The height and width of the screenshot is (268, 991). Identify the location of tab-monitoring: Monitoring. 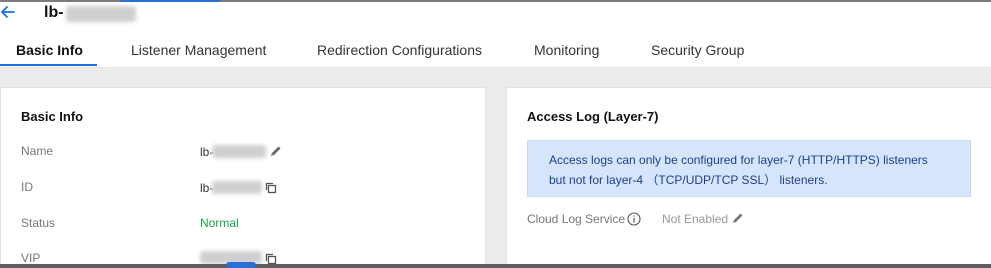
(566, 50).